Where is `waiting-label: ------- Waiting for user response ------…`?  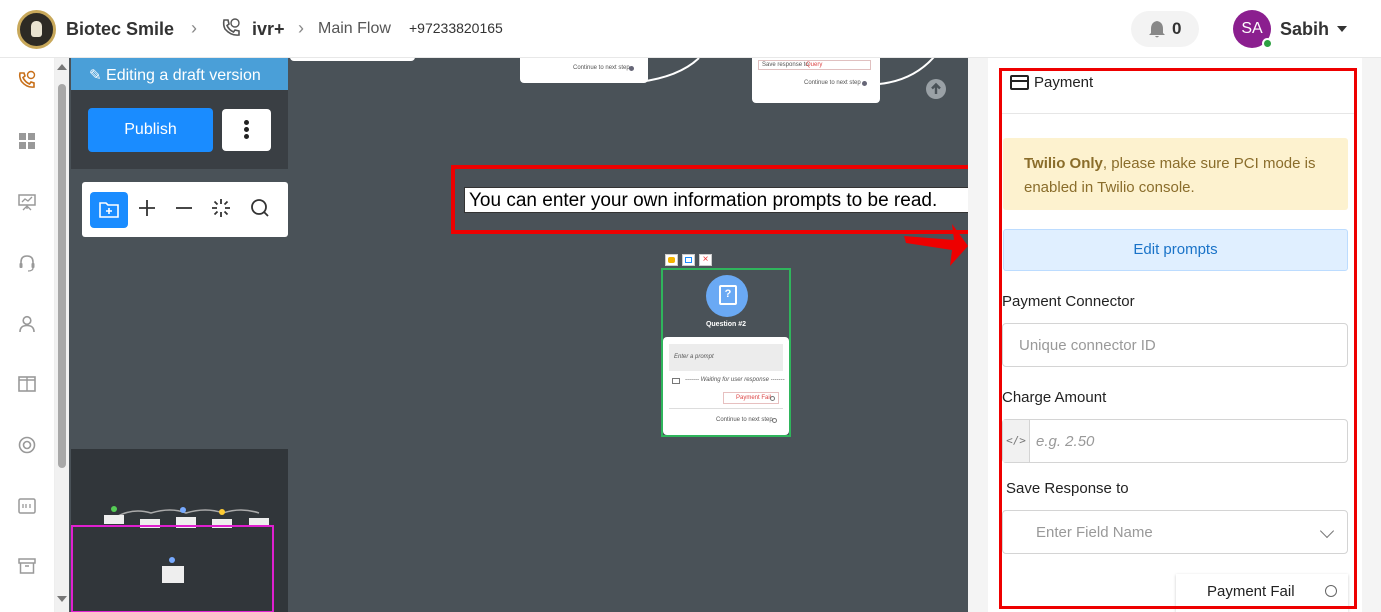
waiting-label: ------- Waiting for user response ------… is located at coordinates (735, 380).